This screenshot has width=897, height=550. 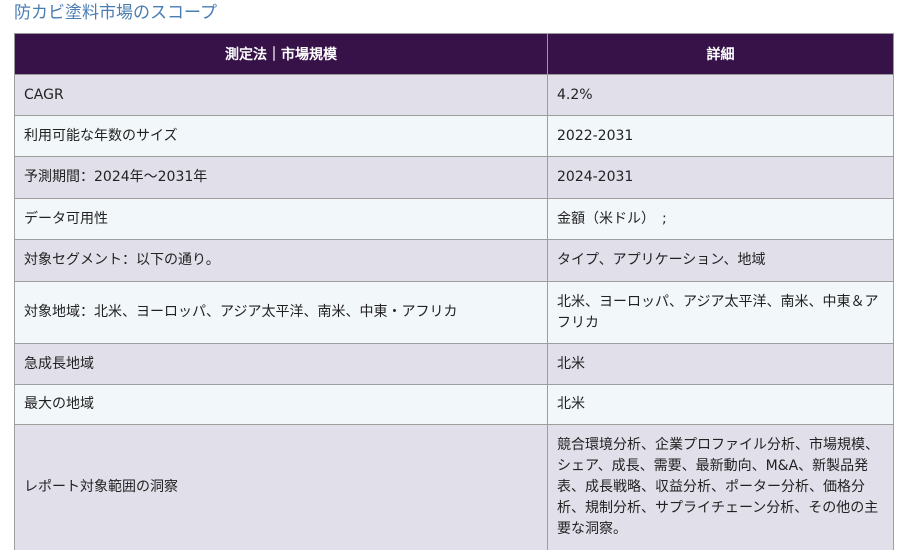 I want to click on column-header-details: 詳細, so click(x=720, y=54).